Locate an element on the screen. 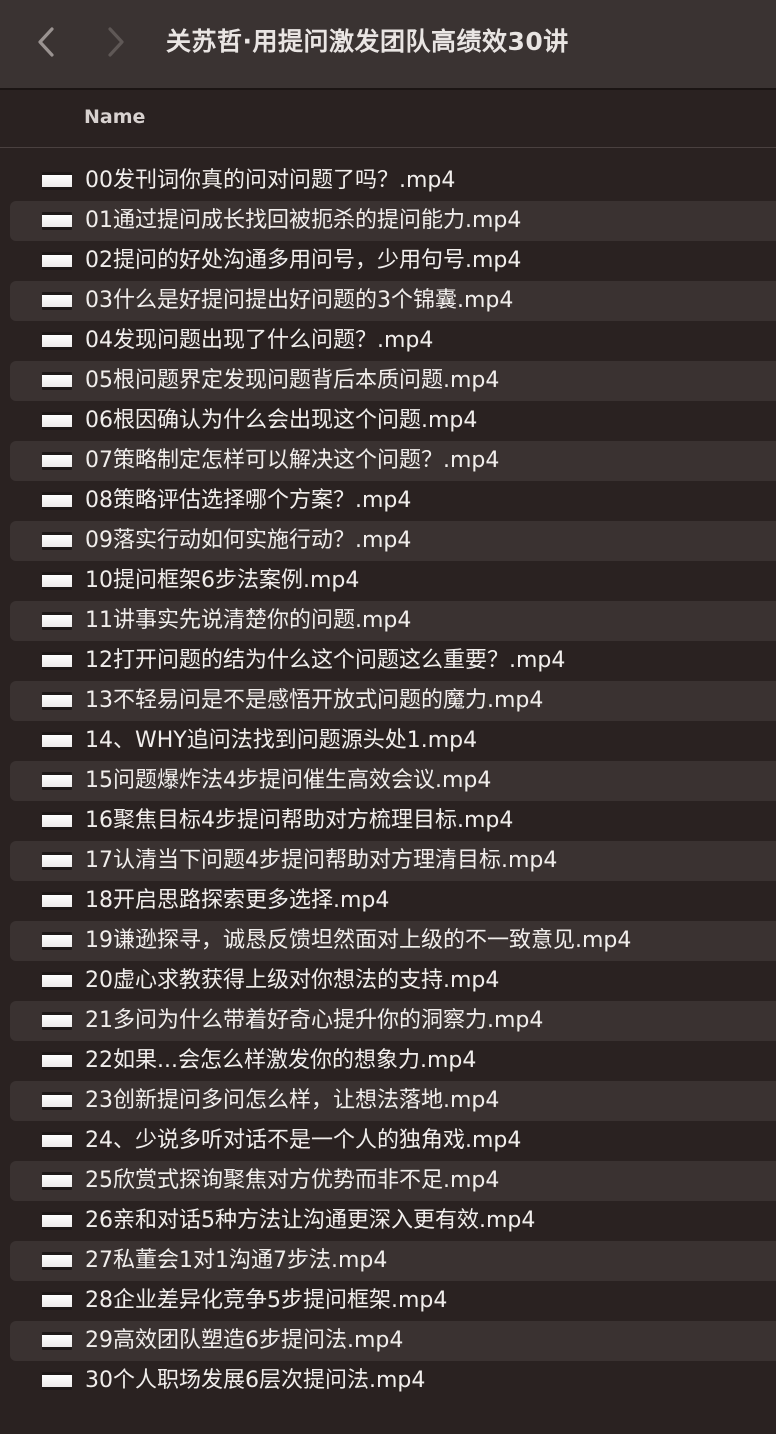 The image size is (776, 1434). forward-button is located at coordinates (116, 42).